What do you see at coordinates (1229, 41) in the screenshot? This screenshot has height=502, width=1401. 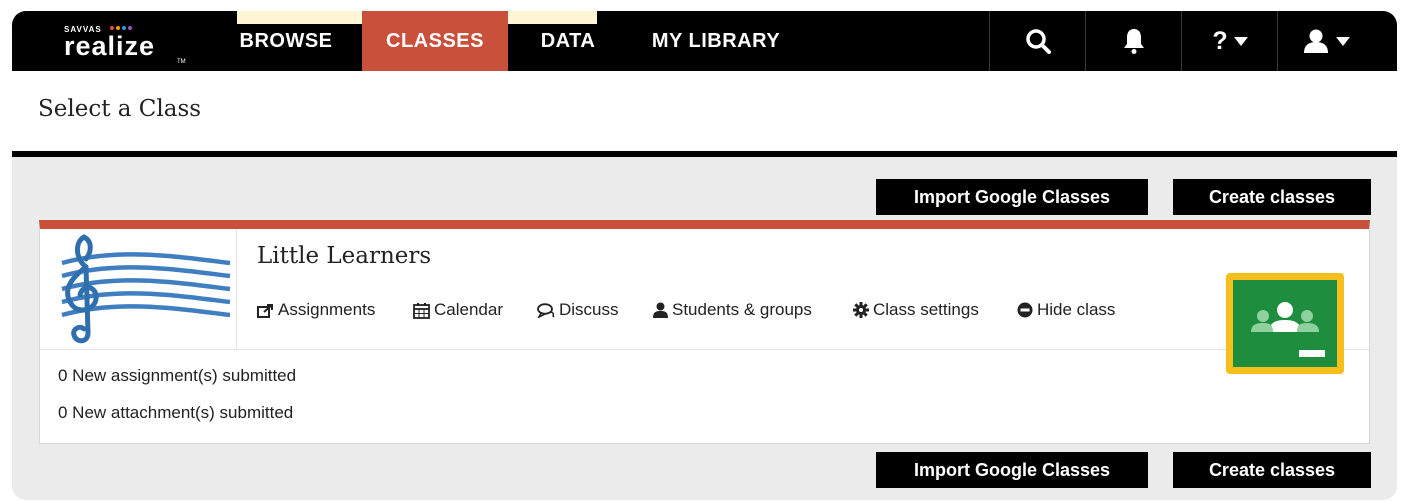 I see `help-menu-button: ?` at bounding box center [1229, 41].